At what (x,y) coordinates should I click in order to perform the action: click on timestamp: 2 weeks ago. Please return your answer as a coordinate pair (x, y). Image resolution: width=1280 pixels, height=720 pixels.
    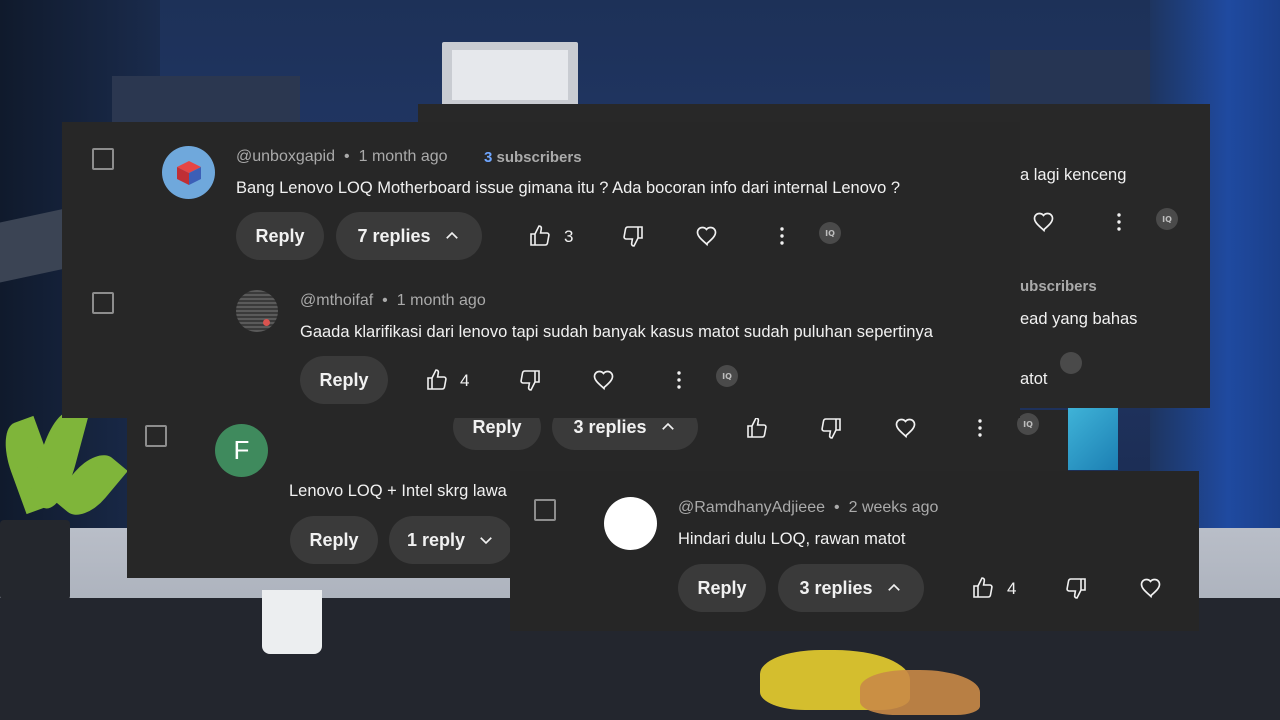
    Looking at the image, I should click on (894, 507).